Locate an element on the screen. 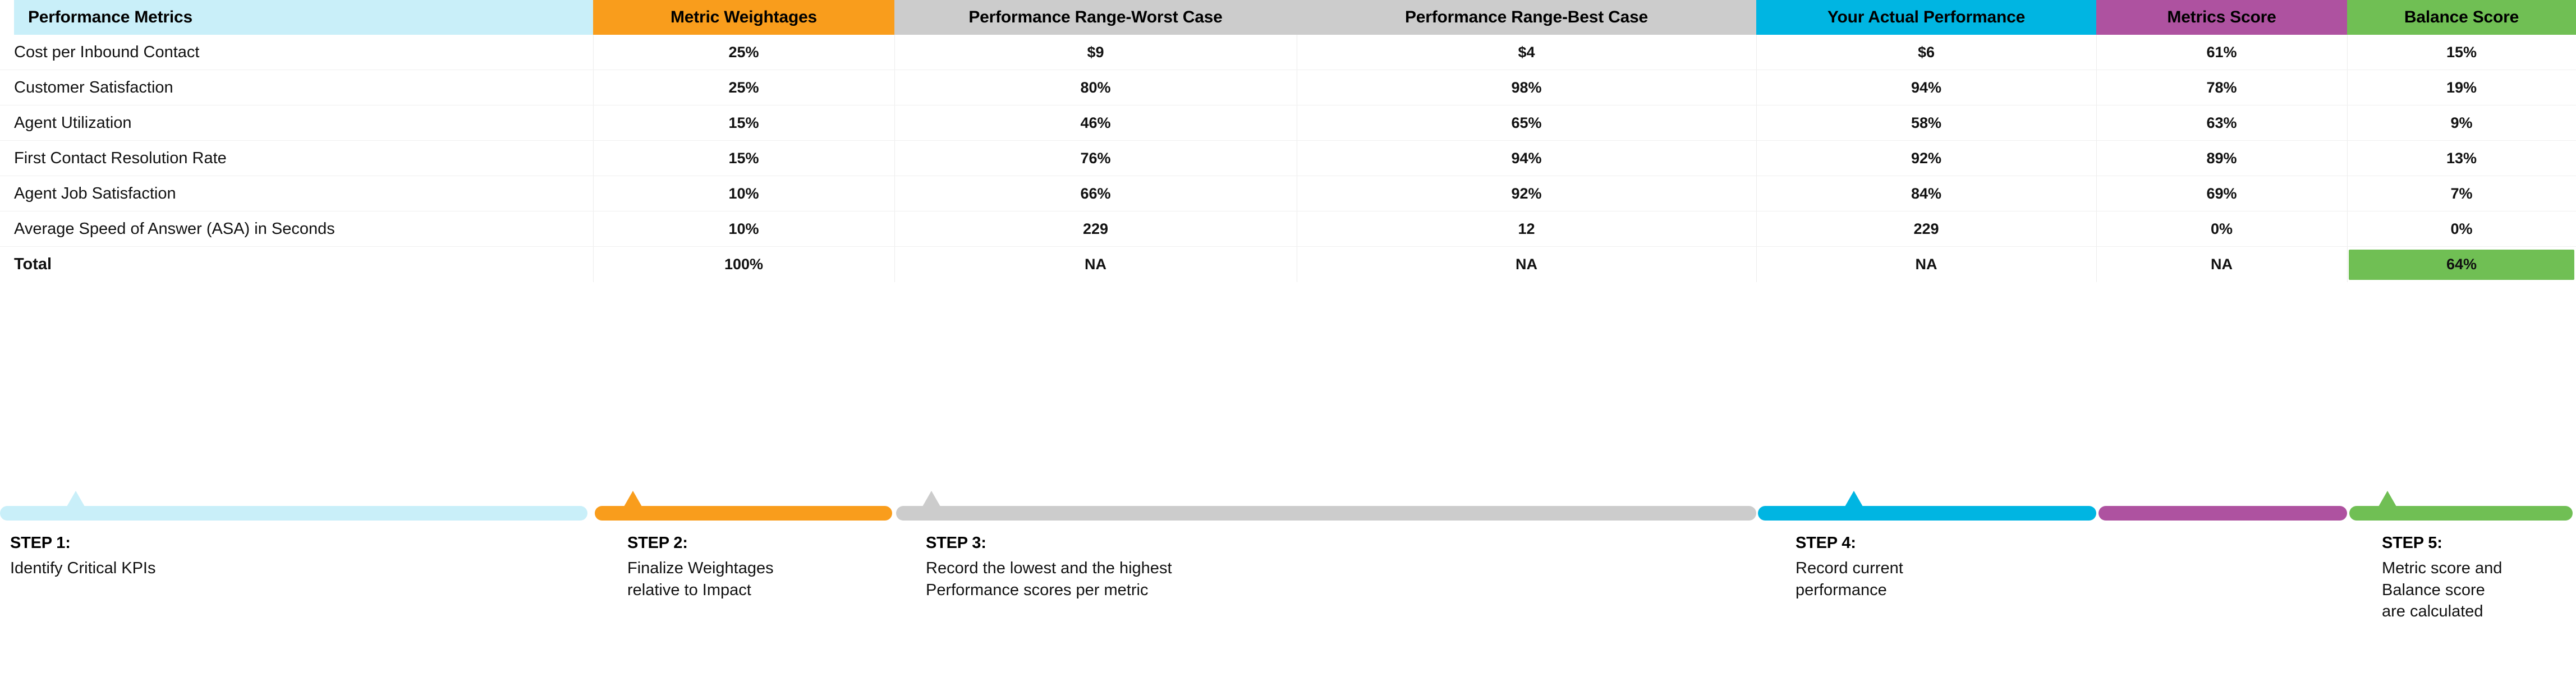 This screenshot has width=2576, height=686. step-label-1: STEP 1: Identify Critical KPIs is located at coordinates (82, 557).